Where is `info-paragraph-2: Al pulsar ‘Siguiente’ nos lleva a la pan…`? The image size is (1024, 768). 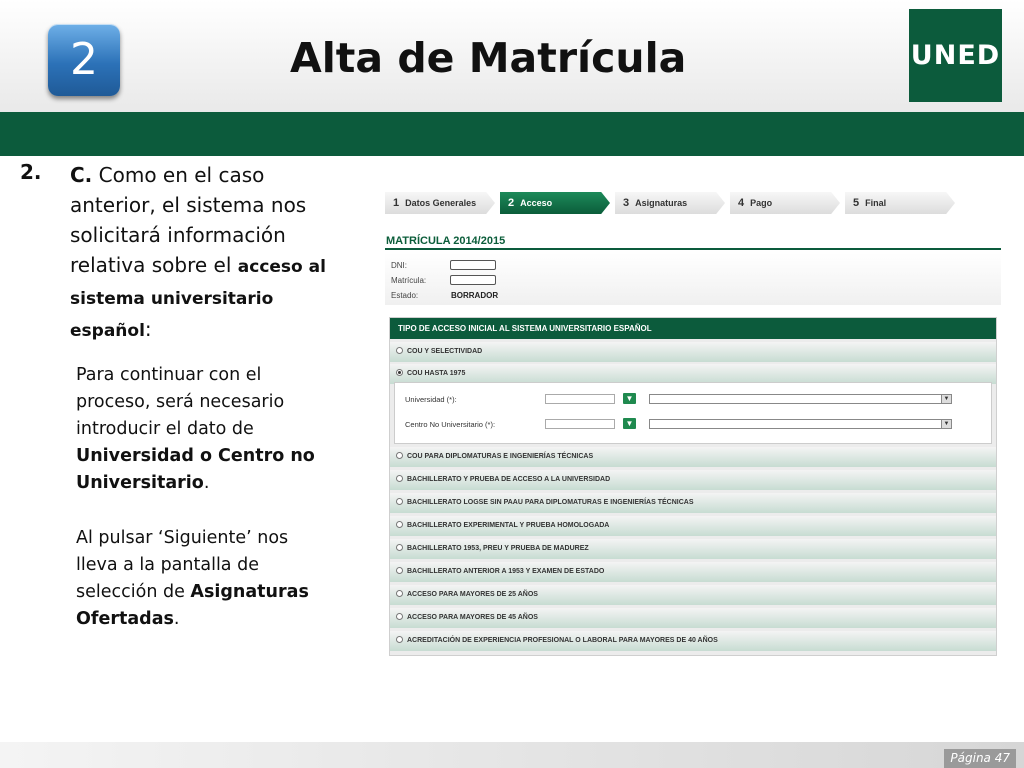
info-paragraph-2: Al pulsar ‘Siguiente’ nos lleva a la pan… is located at coordinates (201, 579).